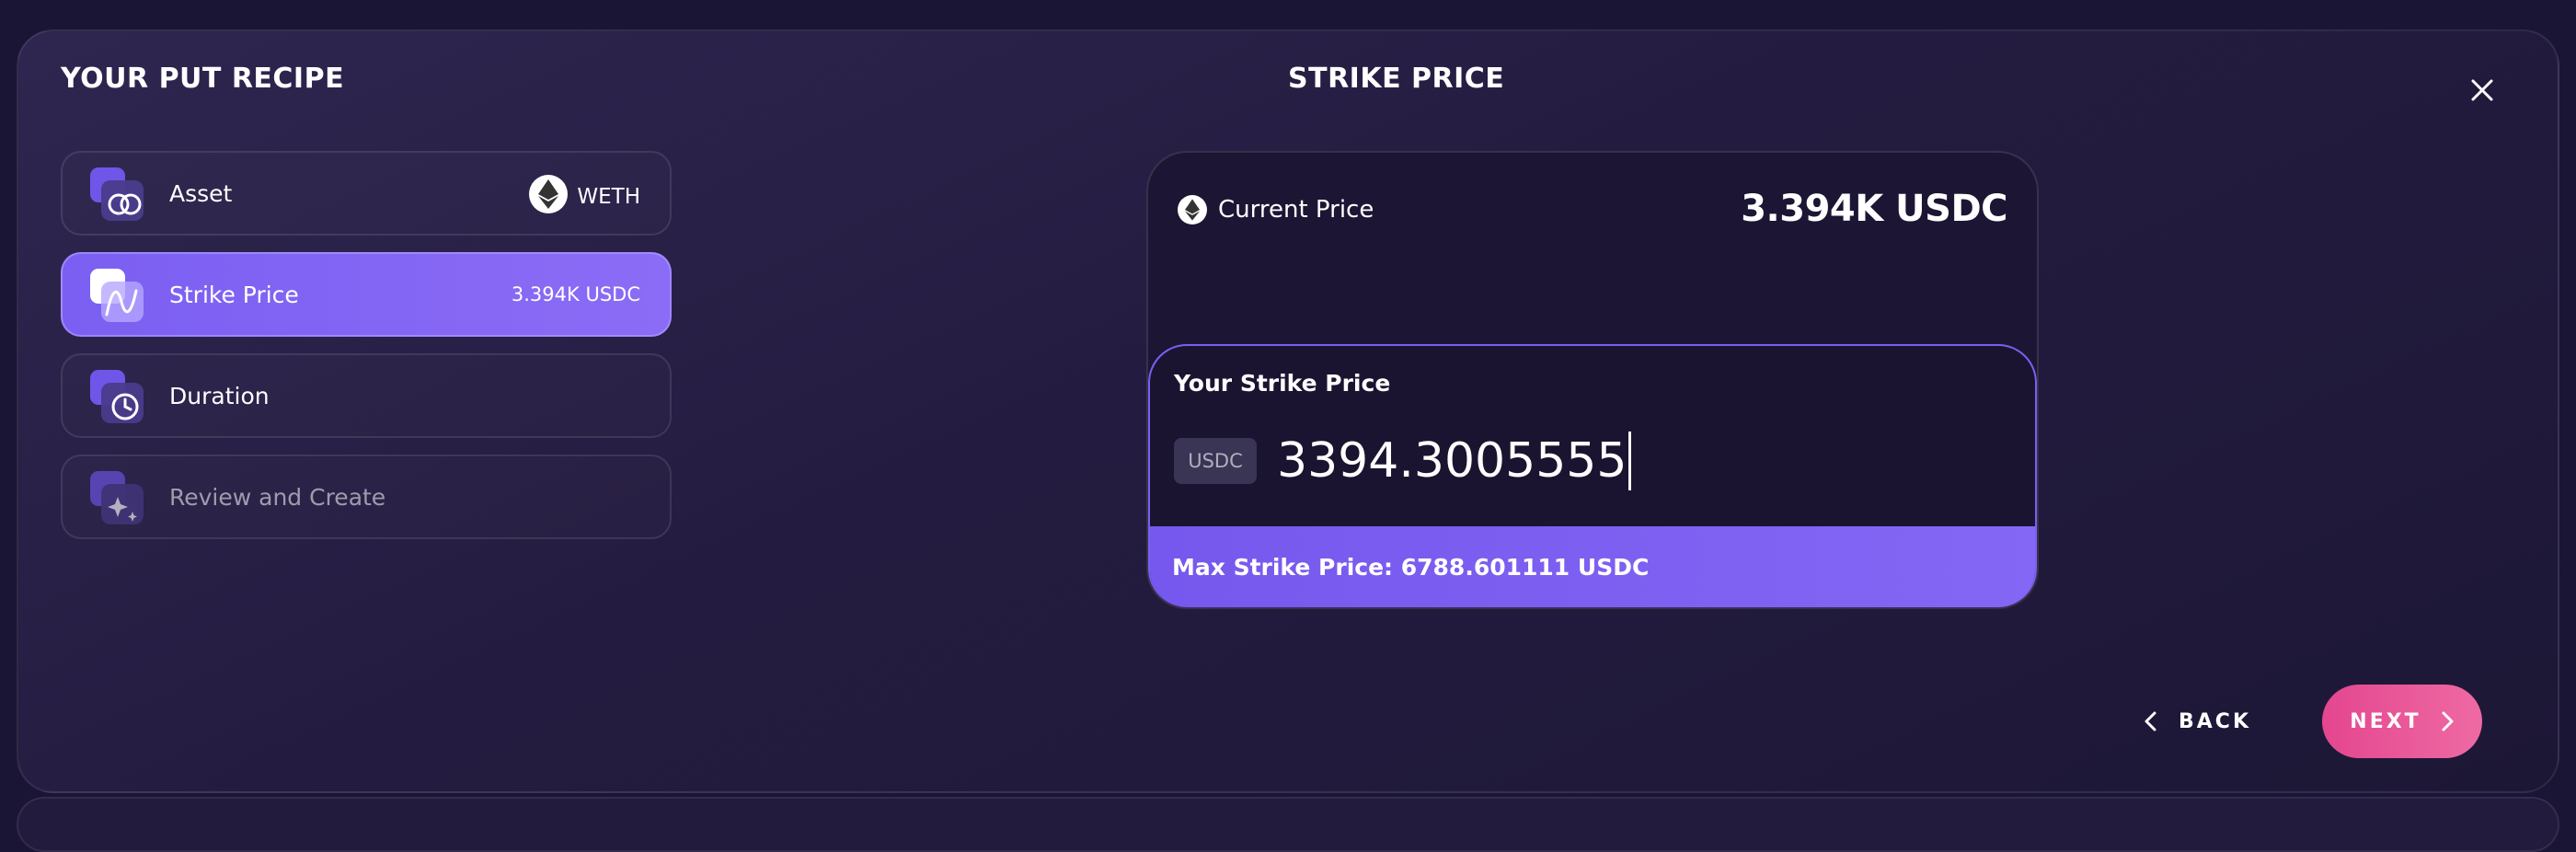 The height and width of the screenshot is (852, 2576). What do you see at coordinates (608, 197) in the screenshot?
I see `asset-token-label: WETH` at bounding box center [608, 197].